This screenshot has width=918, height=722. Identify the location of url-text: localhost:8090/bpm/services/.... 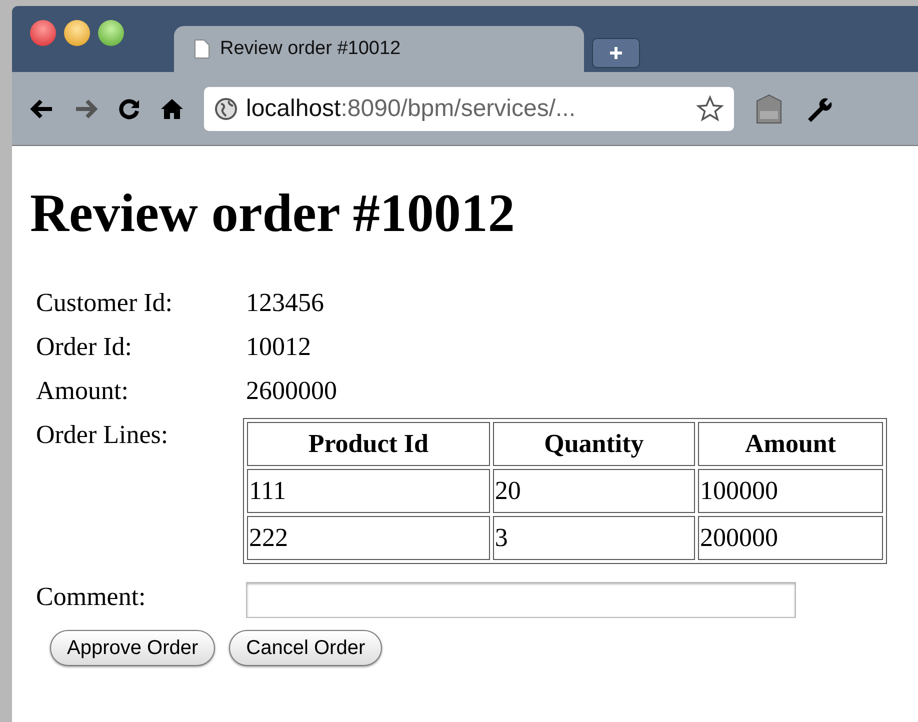
(411, 109).